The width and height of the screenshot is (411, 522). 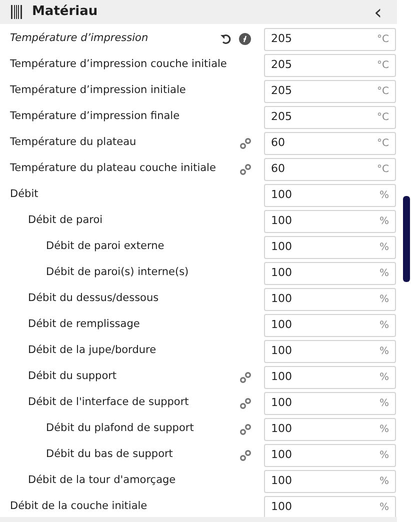 I want to click on setting-label: Débit du plafond de support, so click(x=120, y=428).